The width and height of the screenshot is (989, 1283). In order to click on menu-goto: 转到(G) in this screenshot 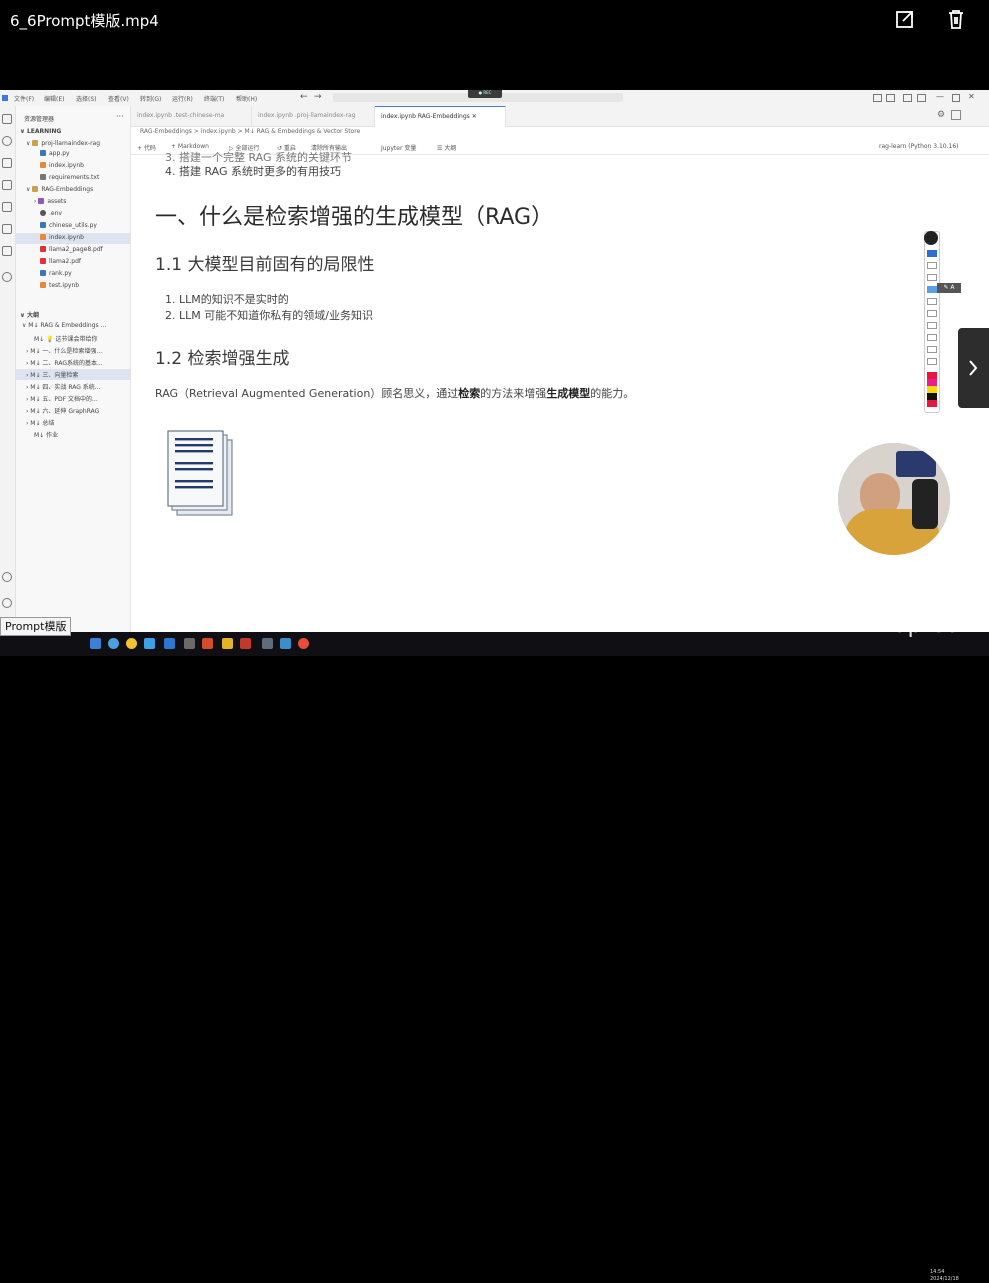, I will do `click(150, 98)`.